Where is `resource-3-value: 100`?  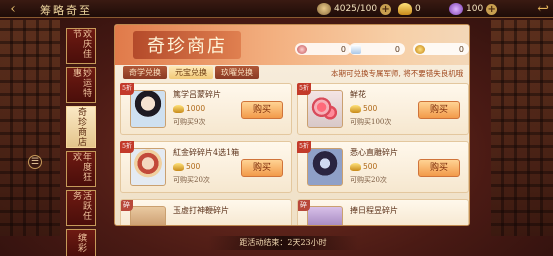
resource-3-value: 100 is located at coordinates (475, 9).